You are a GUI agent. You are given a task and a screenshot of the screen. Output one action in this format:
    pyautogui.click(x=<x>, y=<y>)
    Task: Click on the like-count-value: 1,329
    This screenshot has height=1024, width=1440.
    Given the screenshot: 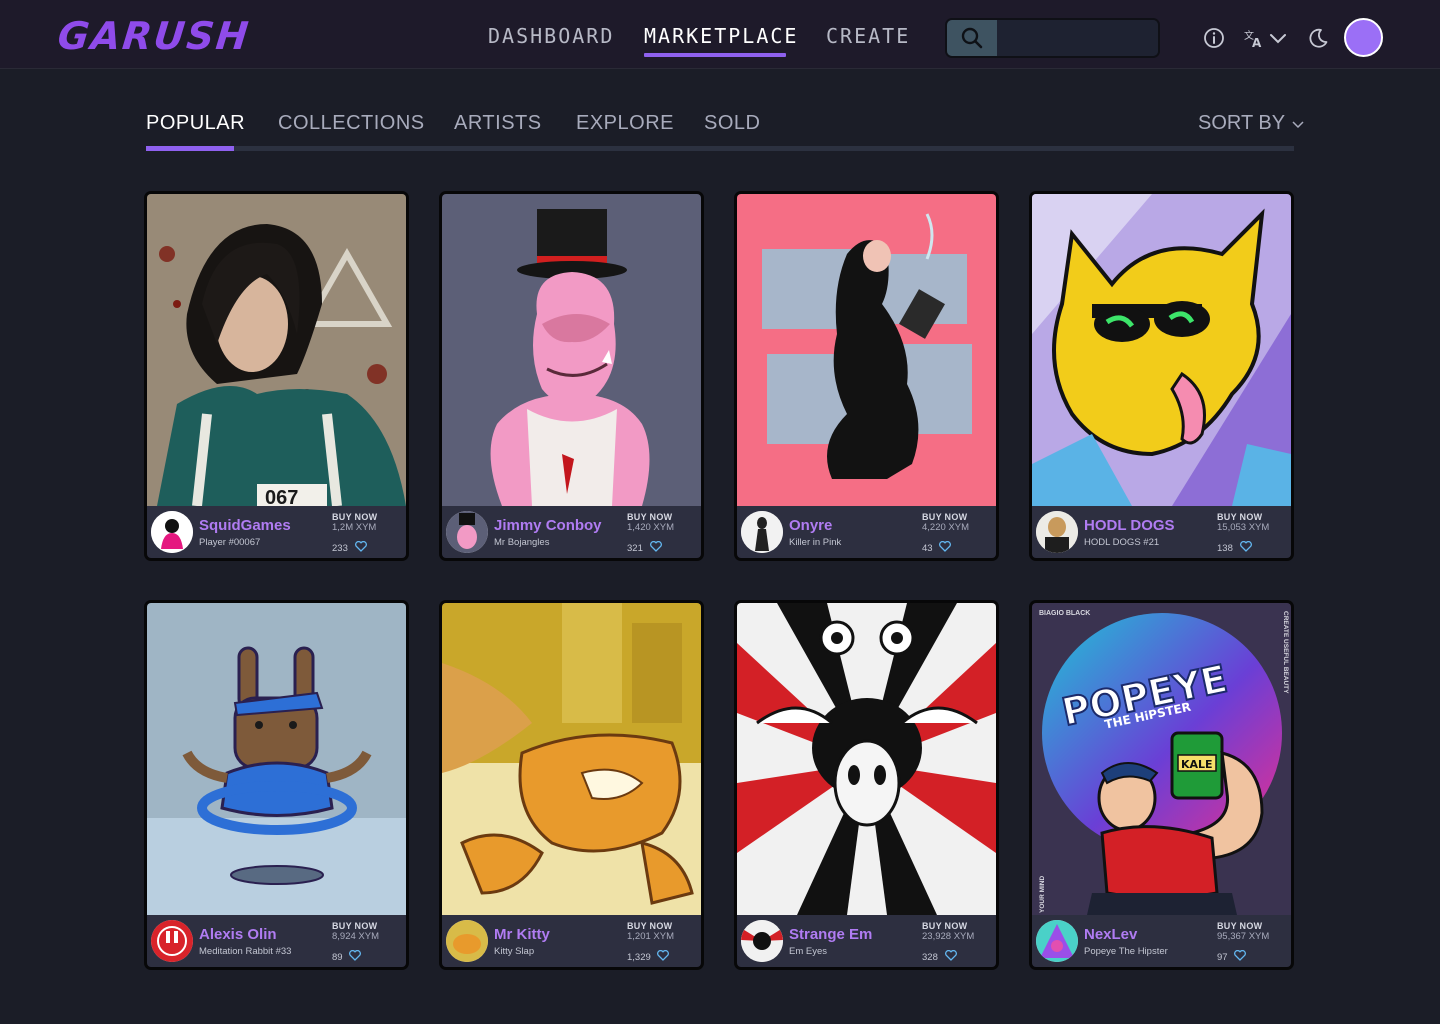 What is the action you would take?
    pyautogui.click(x=639, y=957)
    